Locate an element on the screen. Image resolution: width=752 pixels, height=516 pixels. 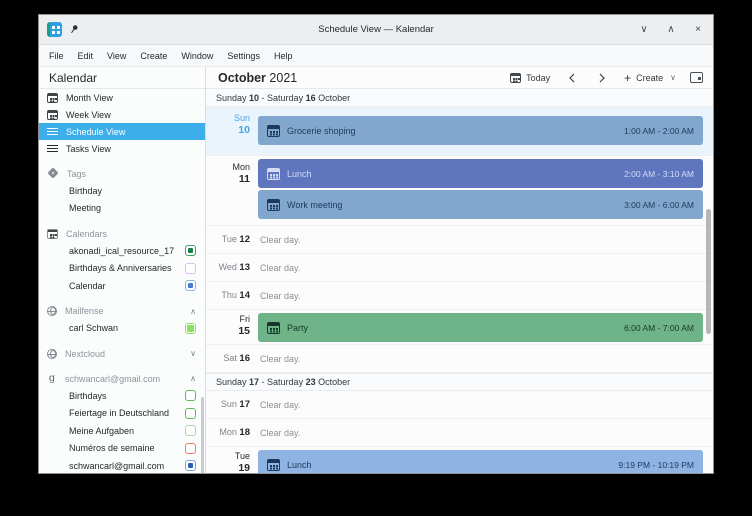
calendar-item: Birthdays & Anniversaries is located at coordinates (122, 269).